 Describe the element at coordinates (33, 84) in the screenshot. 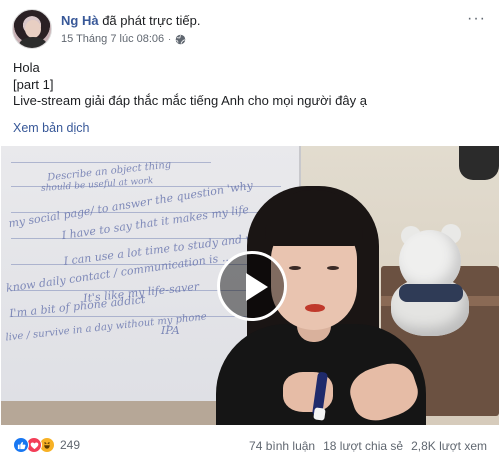

I see `post-text-line: [part 1]` at that location.